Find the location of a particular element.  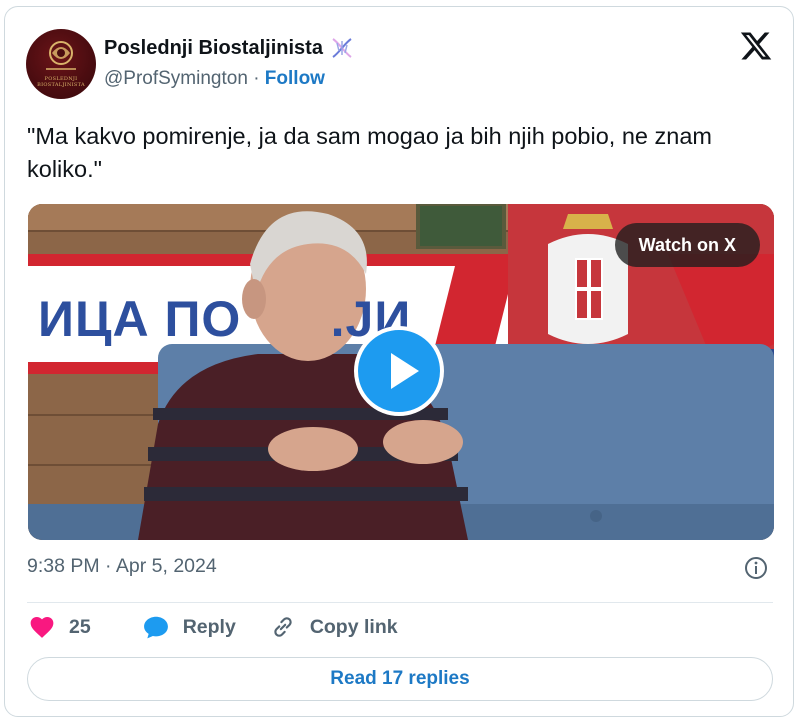

like-count: 25 is located at coordinates (80, 626).